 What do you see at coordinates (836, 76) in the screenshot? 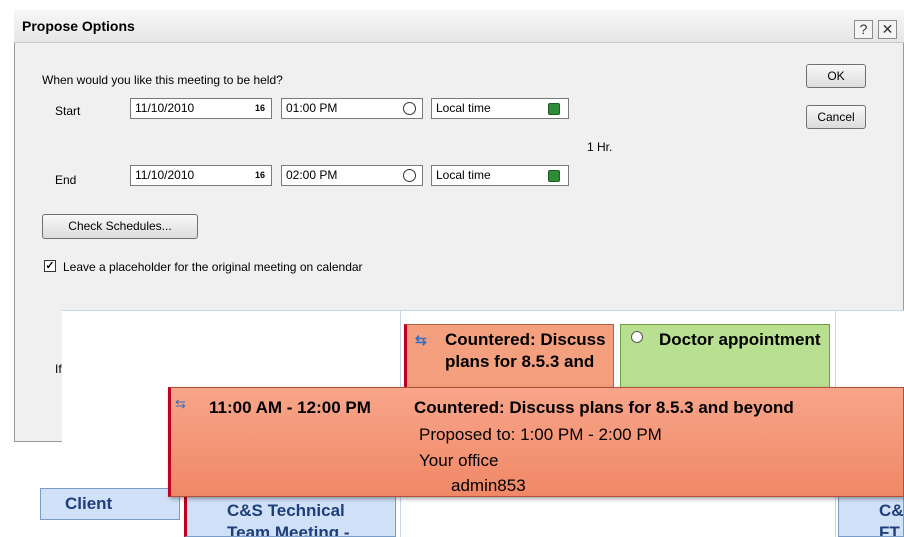
I see `ok-button: OK` at bounding box center [836, 76].